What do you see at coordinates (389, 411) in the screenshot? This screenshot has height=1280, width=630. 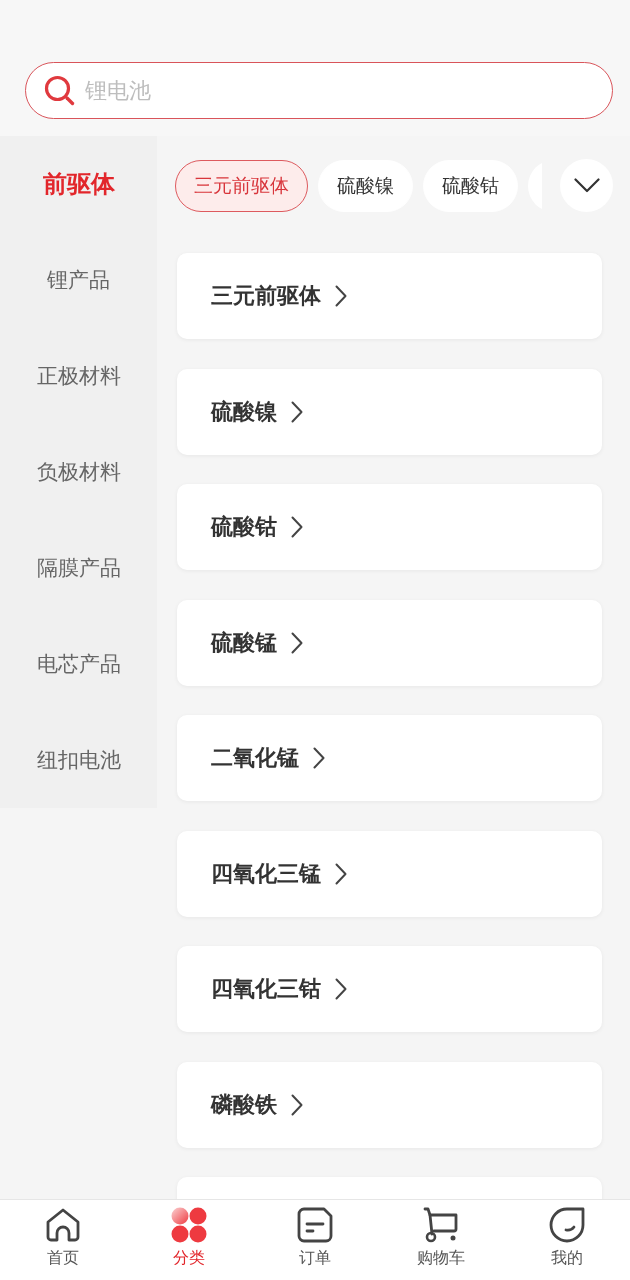 I see `category-card: 硫酸镍` at bounding box center [389, 411].